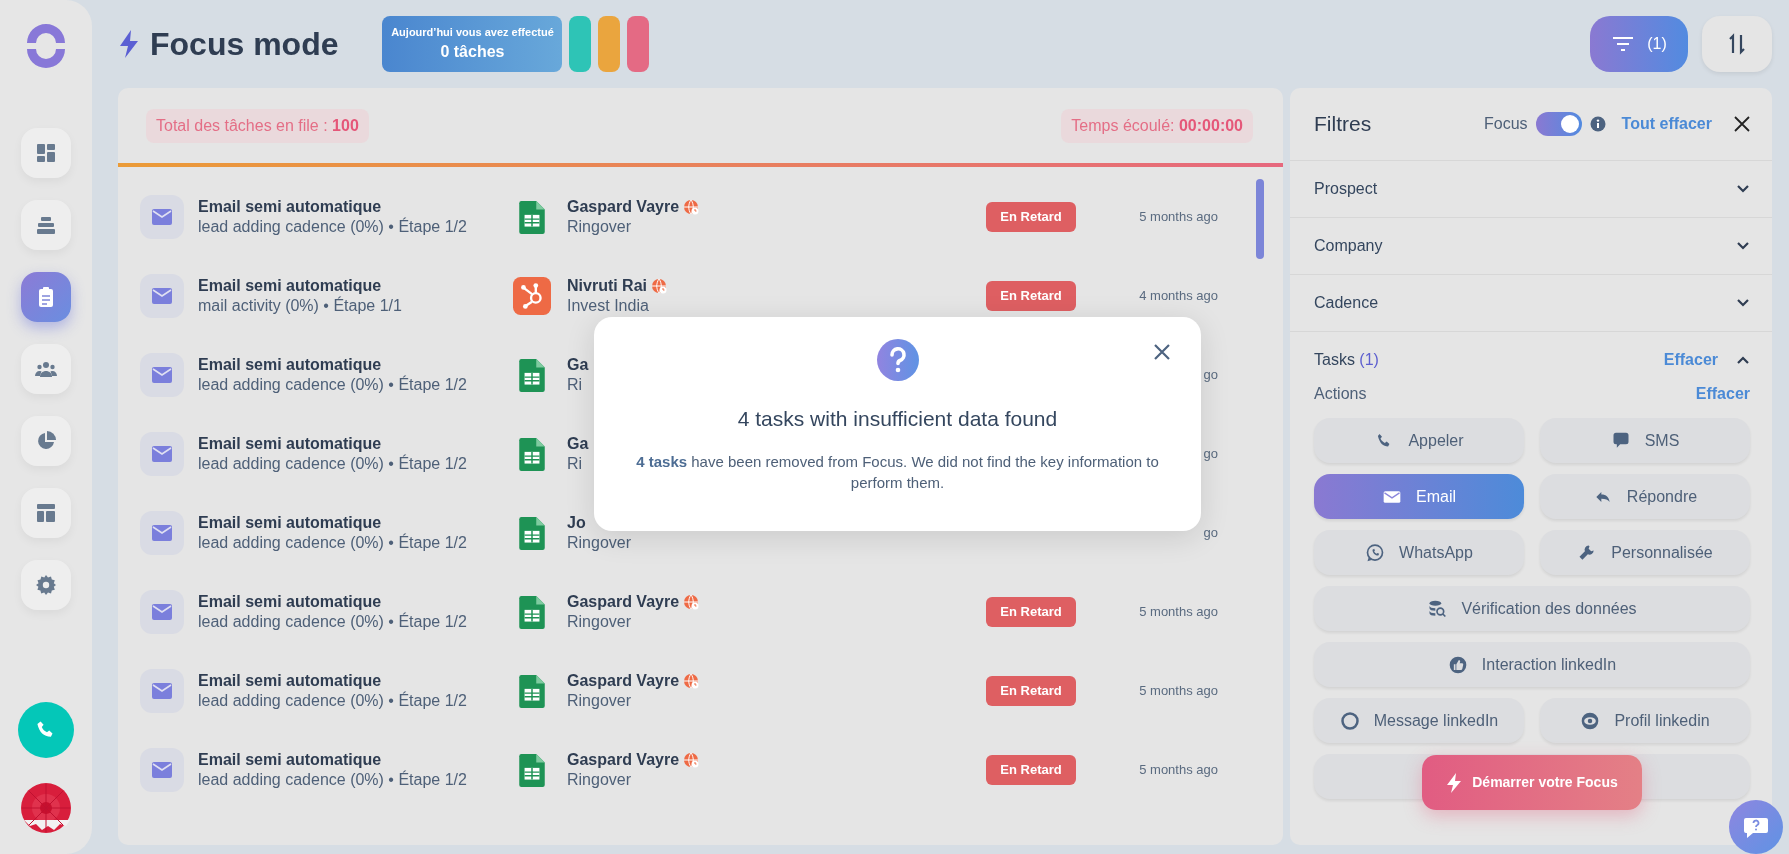  I want to click on filter-section: Cadence, so click(1531, 302).